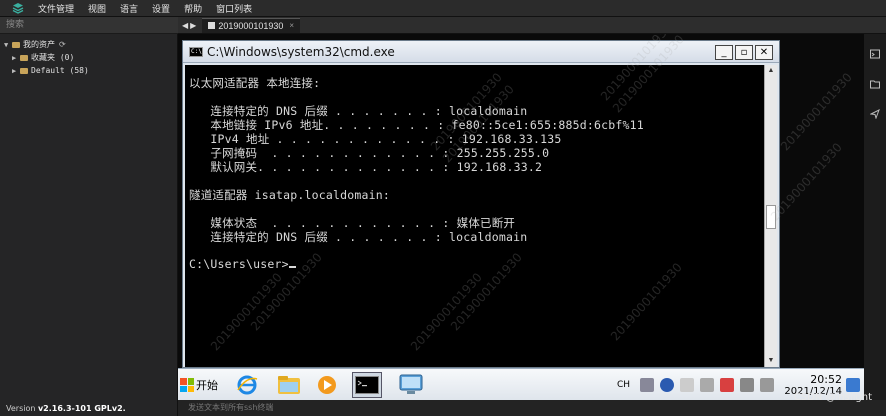 This screenshot has width=886, height=416. I want to click on console-prompt: C:\Users\user>, so click(242, 264).